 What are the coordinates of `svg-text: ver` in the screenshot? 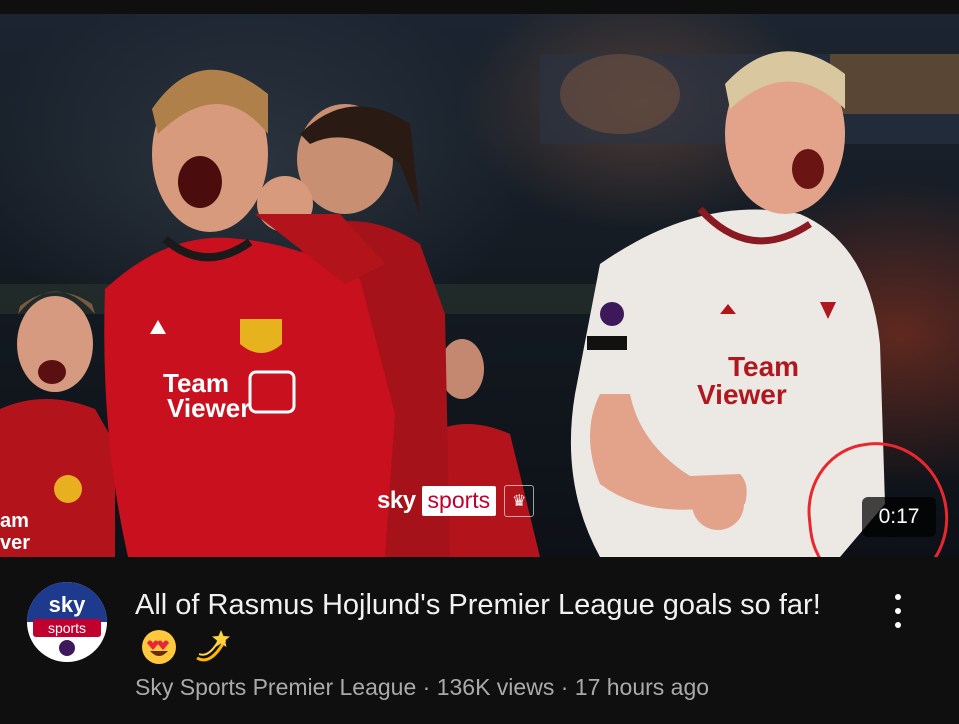 It's located at (15, 543).